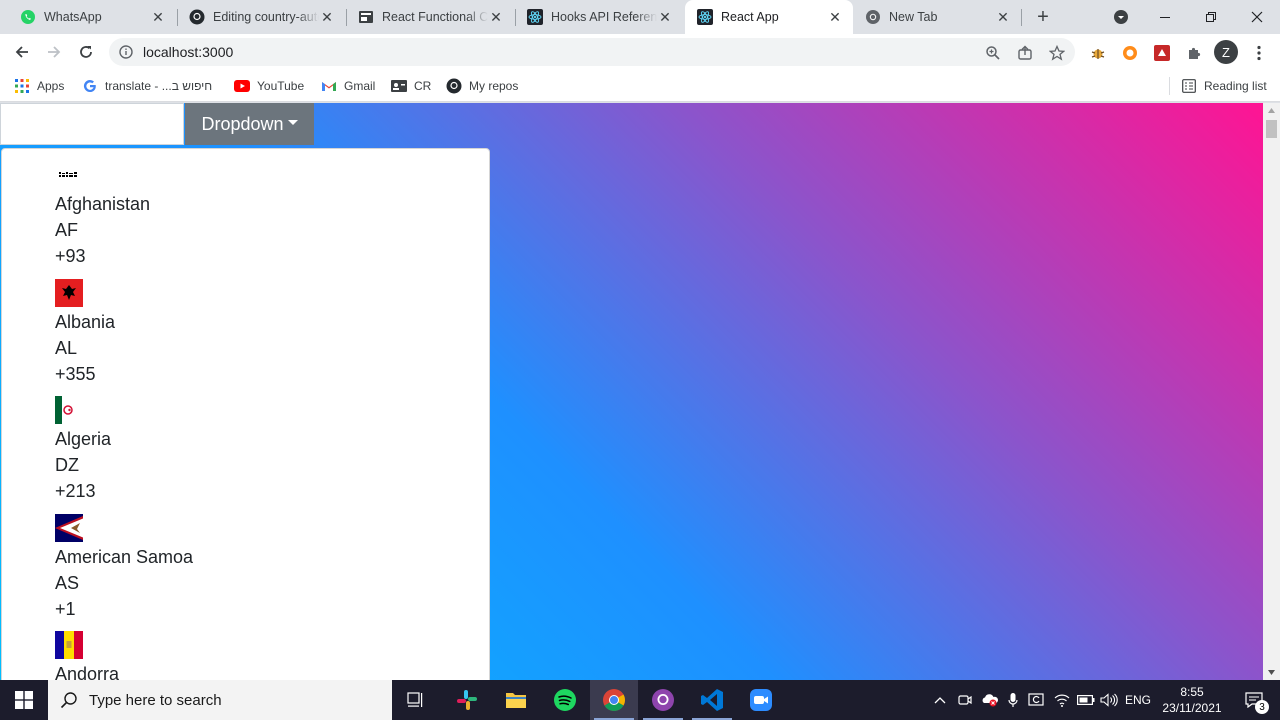  What do you see at coordinates (1165, 17) in the screenshot?
I see `minimize-button` at bounding box center [1165, 17].